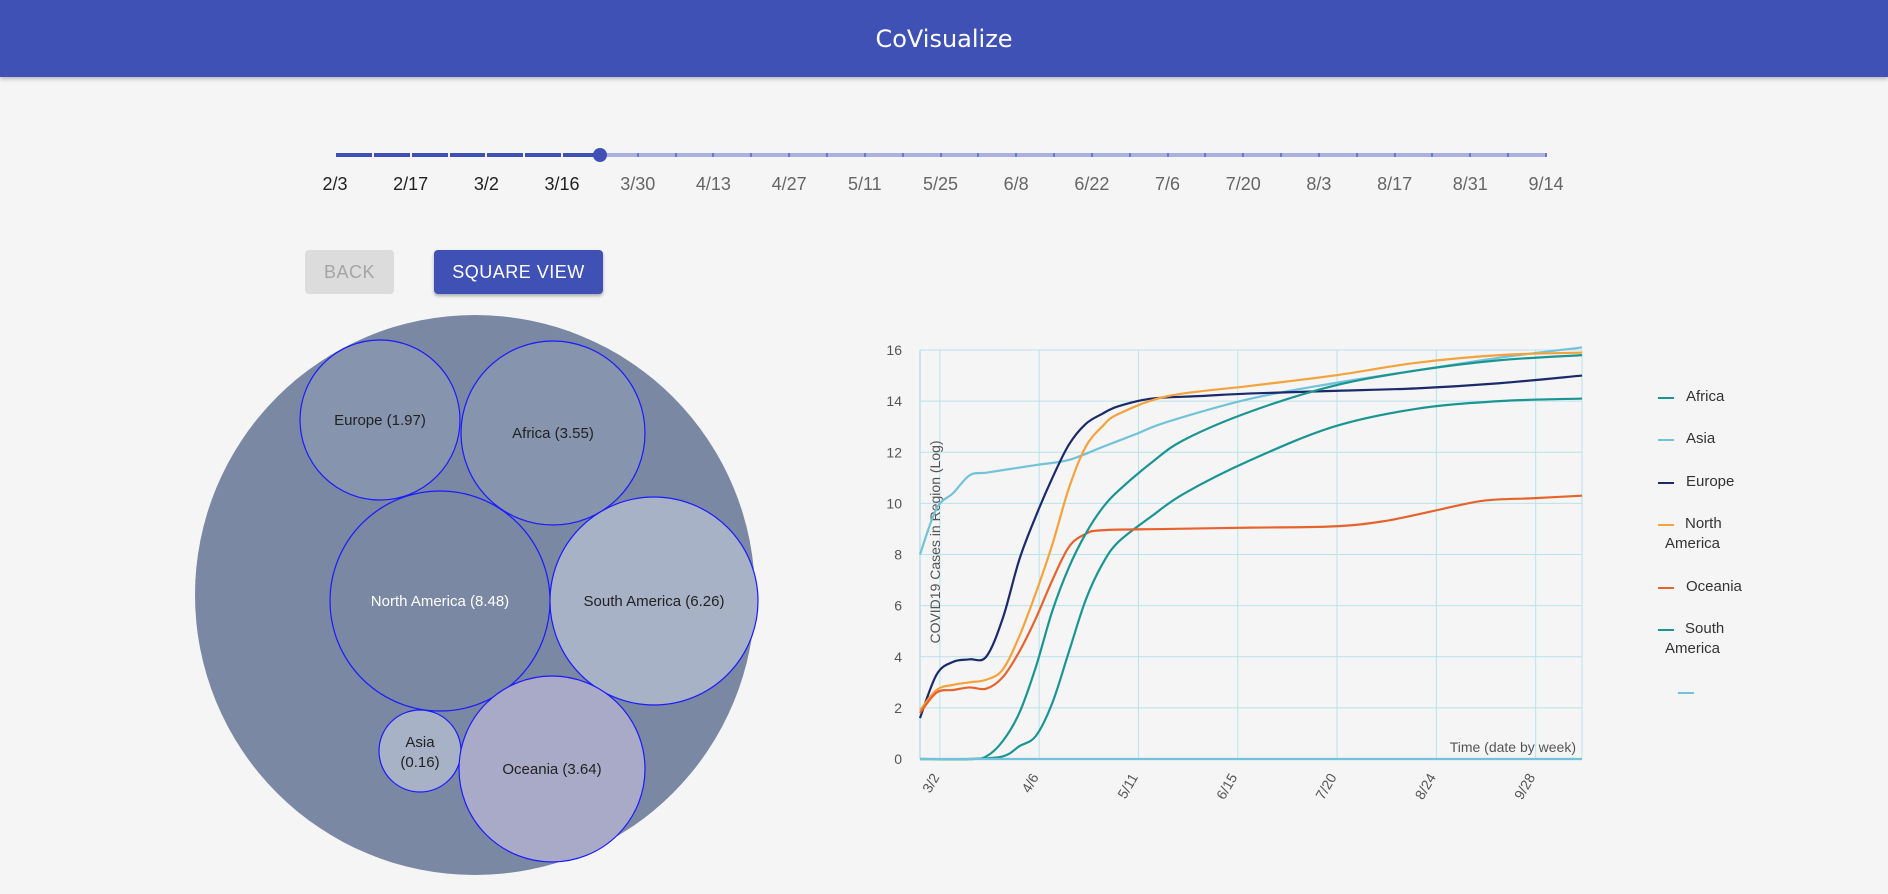  I want to click on y-tick-label: 10, so click(894, 503).